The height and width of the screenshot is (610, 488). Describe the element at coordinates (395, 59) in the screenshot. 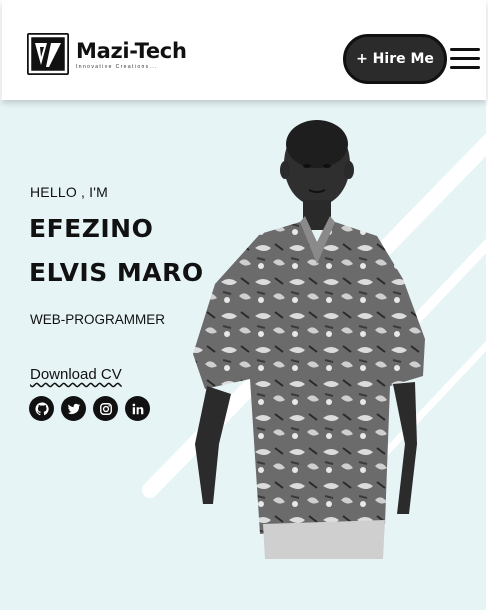

I see `hire-me-button: + Hire Me` at that location.